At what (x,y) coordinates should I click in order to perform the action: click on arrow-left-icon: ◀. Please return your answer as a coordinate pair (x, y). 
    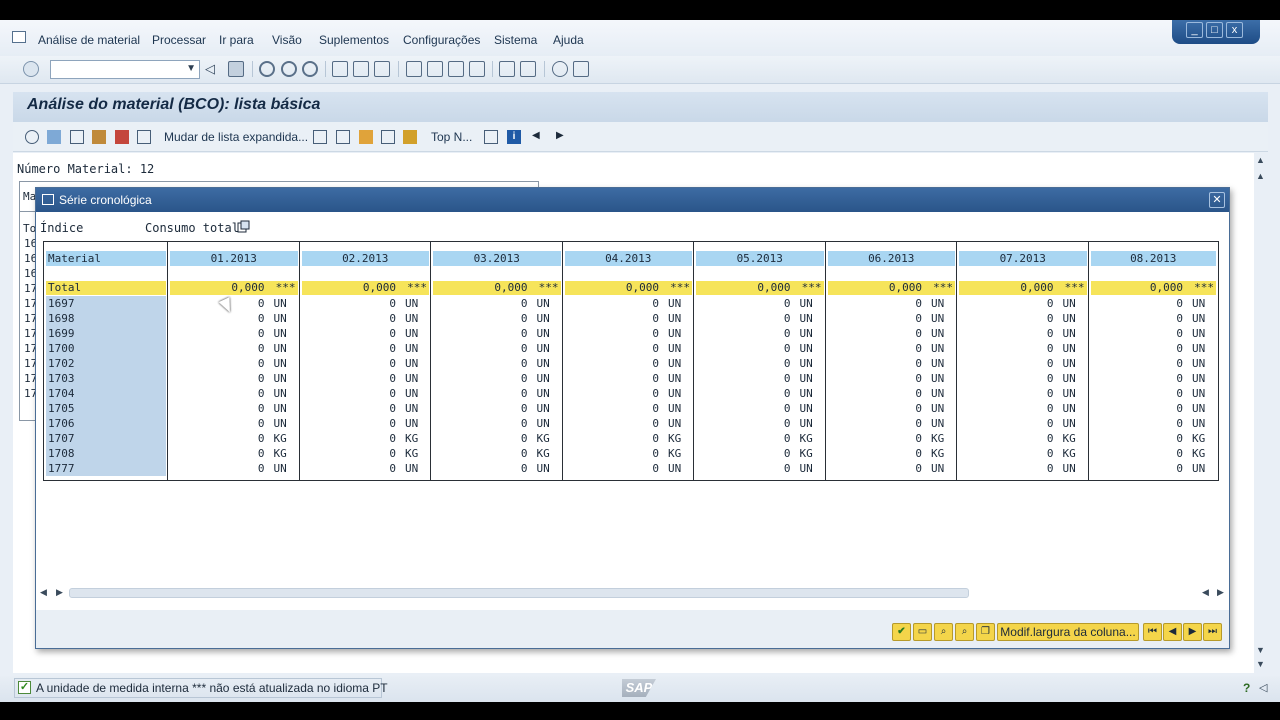
    Looking at the image, I should click on (539, 137).